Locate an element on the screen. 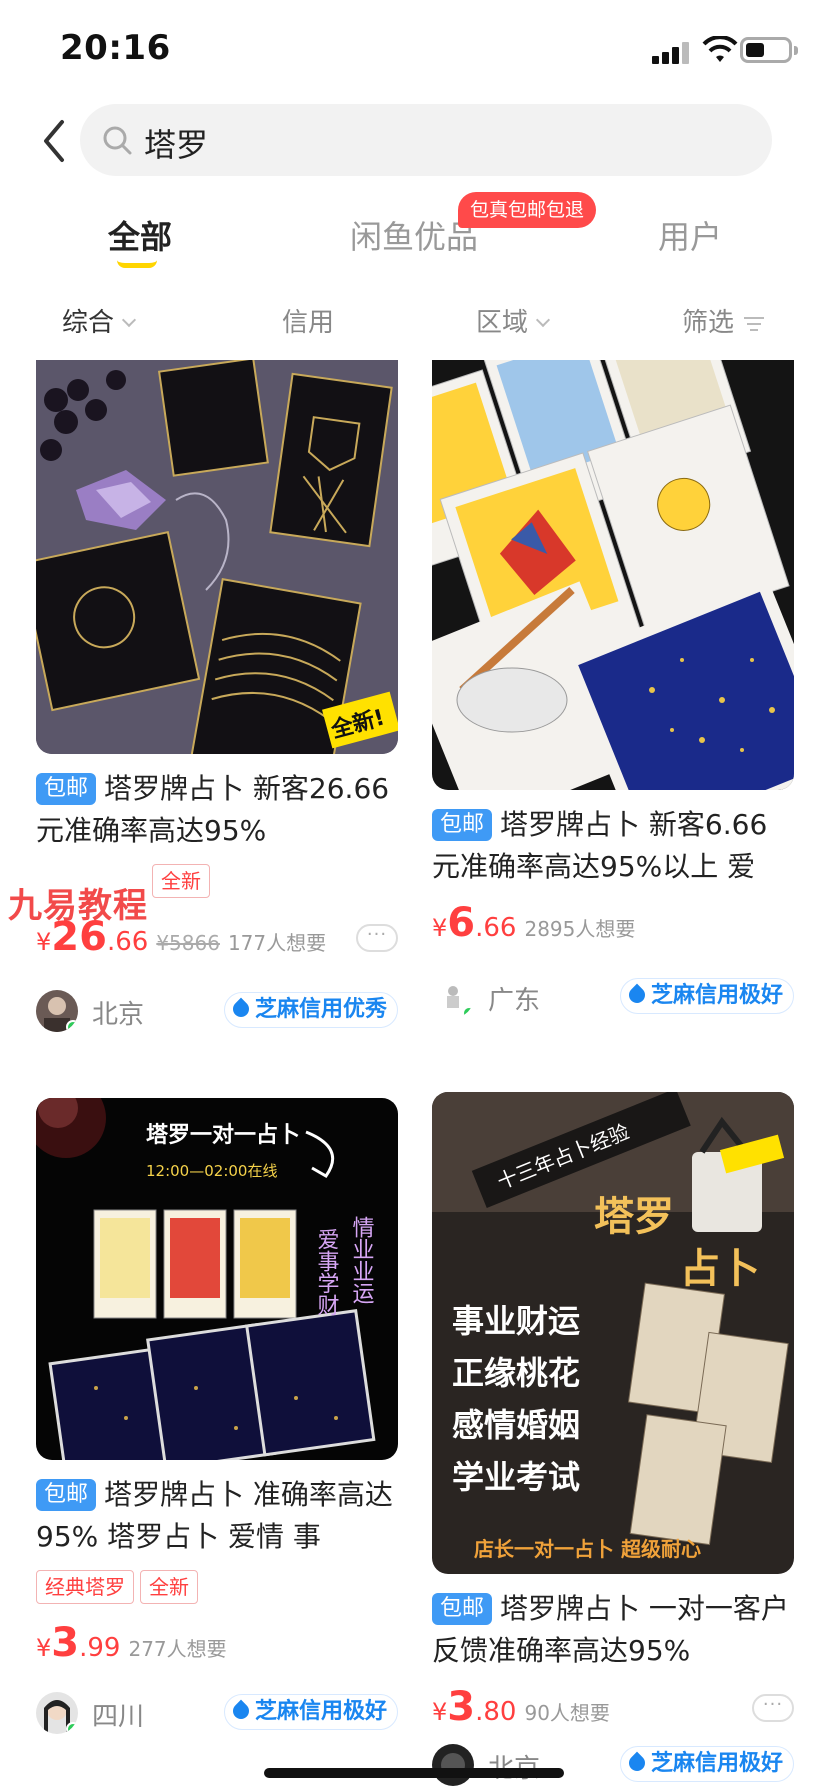 The height and width of the screenshot is (1792, 828). credit-text: 芝麻信用优秀 is located at coordinates (320, 1009).